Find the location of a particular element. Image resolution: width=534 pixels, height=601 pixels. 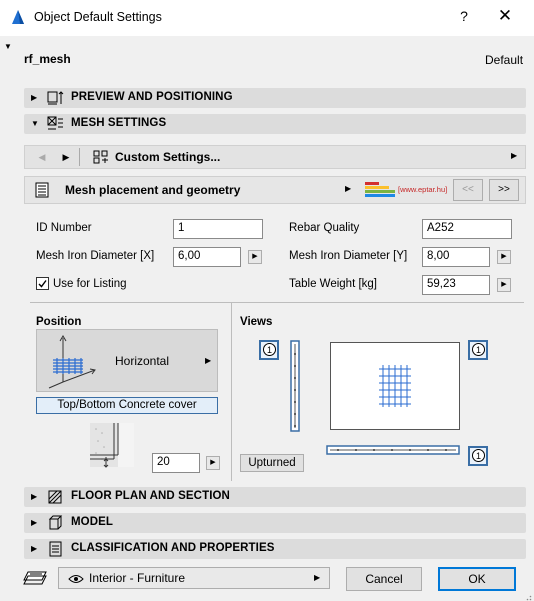

view-selector-left: 1 is located at coordinates (269, 350).